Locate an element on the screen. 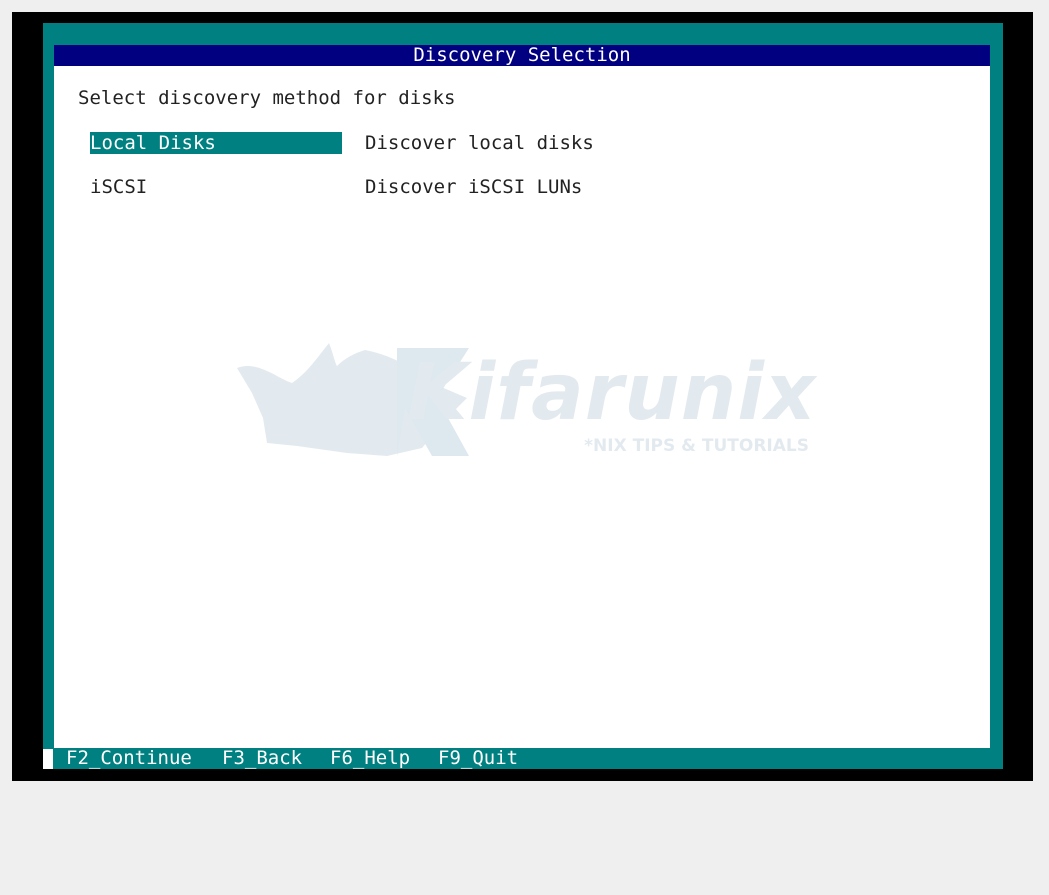  option-local-disks-description: Discover local disks is located at coordinates (479, 143).